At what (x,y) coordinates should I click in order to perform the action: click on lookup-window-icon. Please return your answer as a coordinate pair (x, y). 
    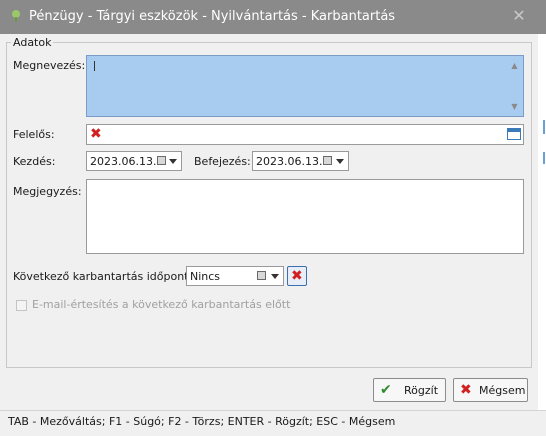
    Looking at the image, I should click on (514, 134).